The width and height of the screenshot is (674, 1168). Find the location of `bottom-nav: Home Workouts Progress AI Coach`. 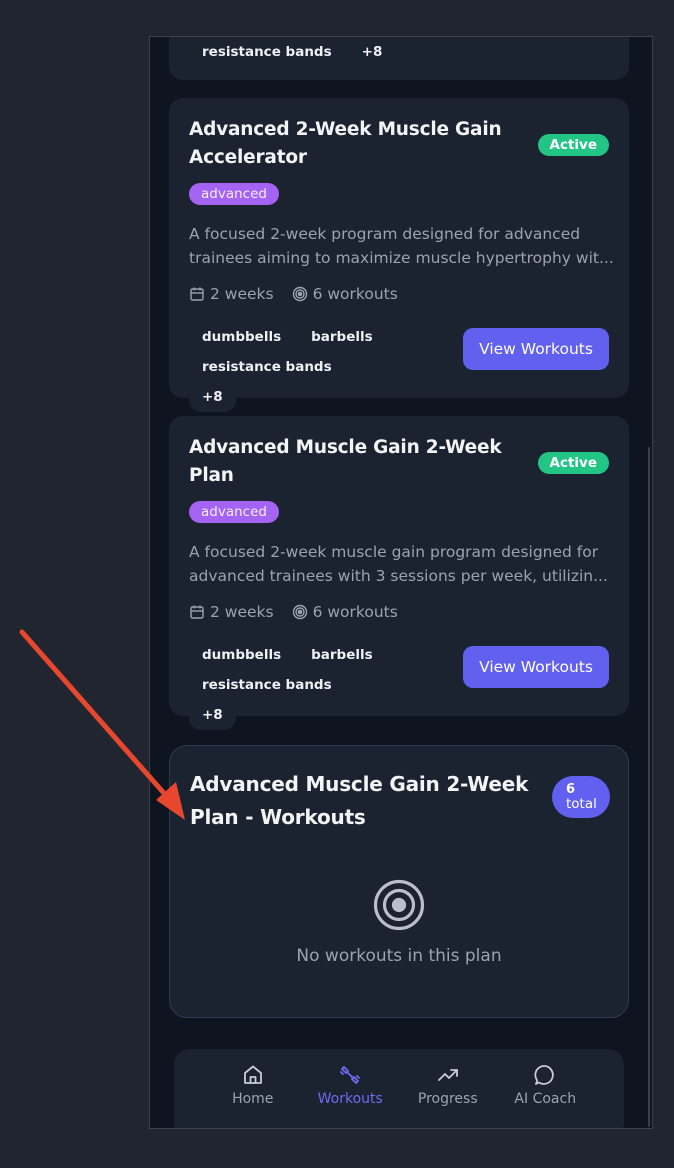

bottom-nav: Home Workouts Progress AI Coach is located at coordinates (399, 1088).